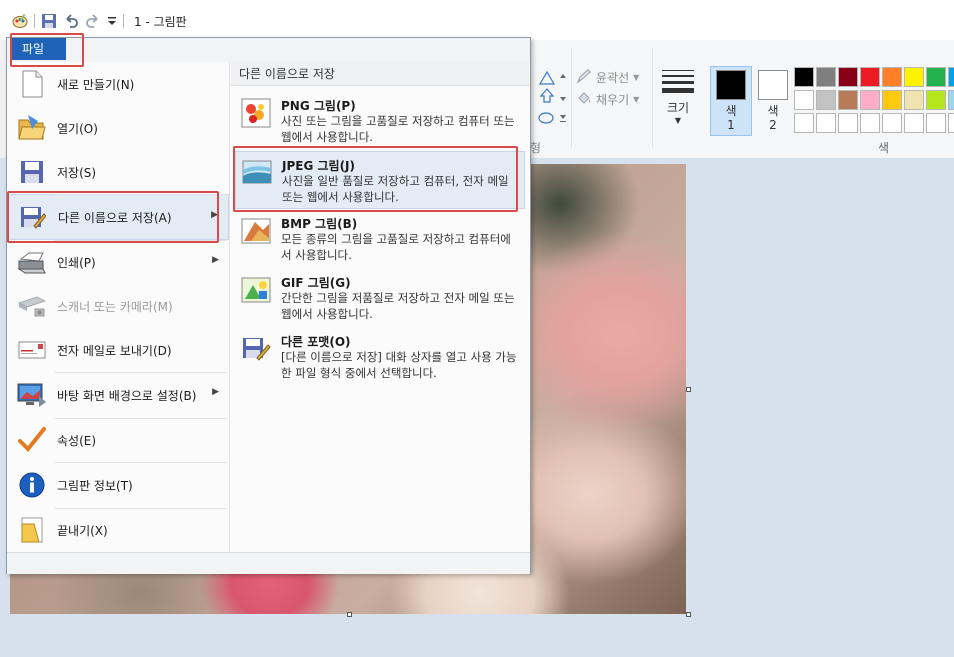 Image resolution: width=954 pixels, height=657 pixels. I want to click on exit-icon, so click(32, 530).